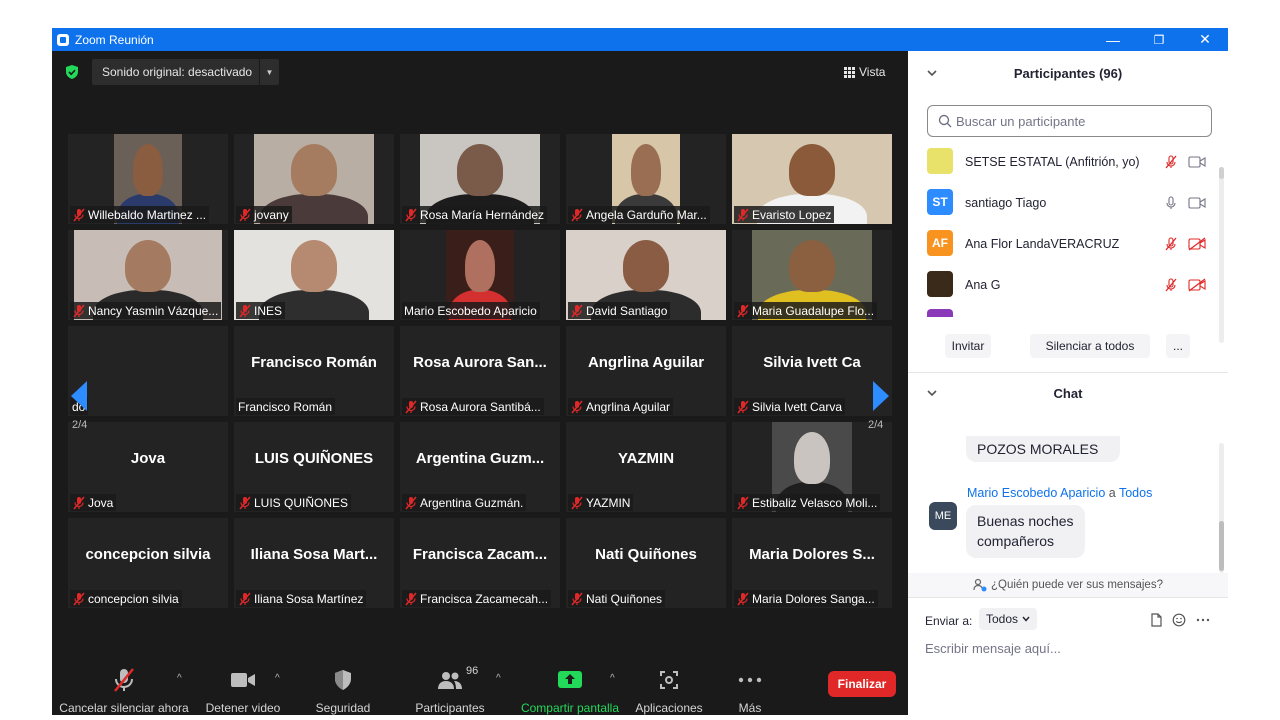 This screenshot has height=720, width=1280. What do you see at coordinates (294, 502) in the screenshot?
I see `participant-name-plate: LUIS QUIÑONES` at bounding box center [294, 502].